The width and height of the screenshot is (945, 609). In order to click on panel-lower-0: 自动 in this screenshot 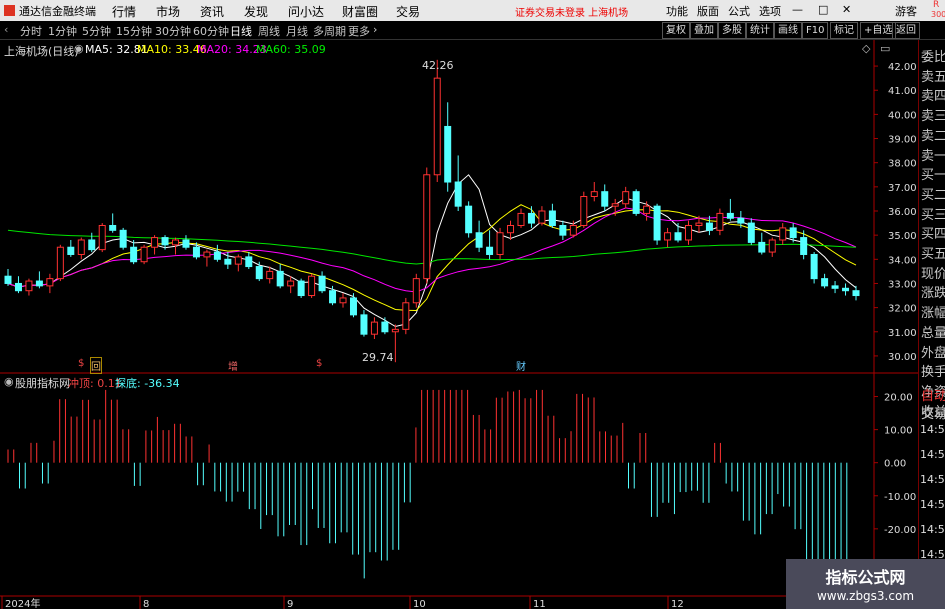, I will do `click(933, 394)`.